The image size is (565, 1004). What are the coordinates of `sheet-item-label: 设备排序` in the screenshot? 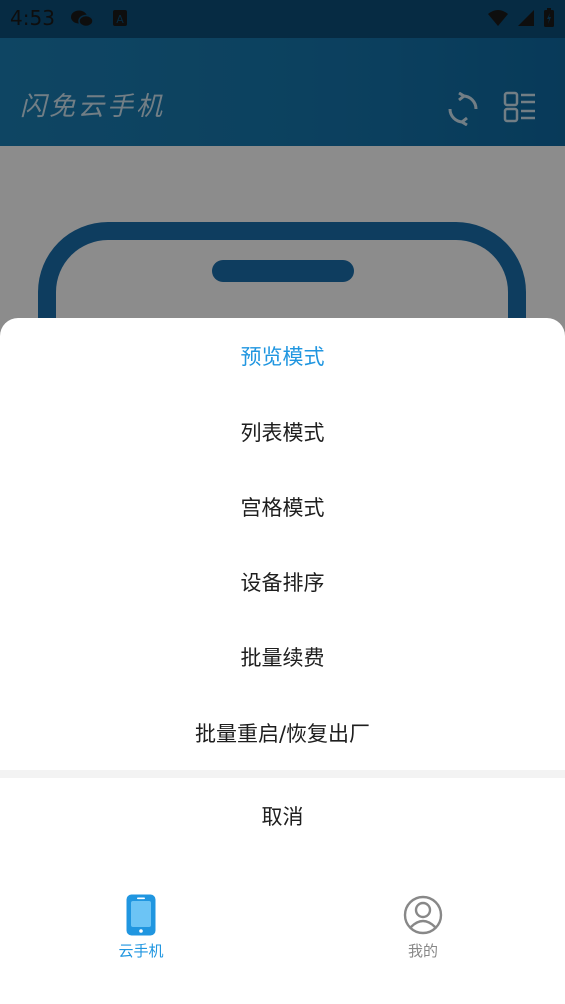 It's located at (282, 583).